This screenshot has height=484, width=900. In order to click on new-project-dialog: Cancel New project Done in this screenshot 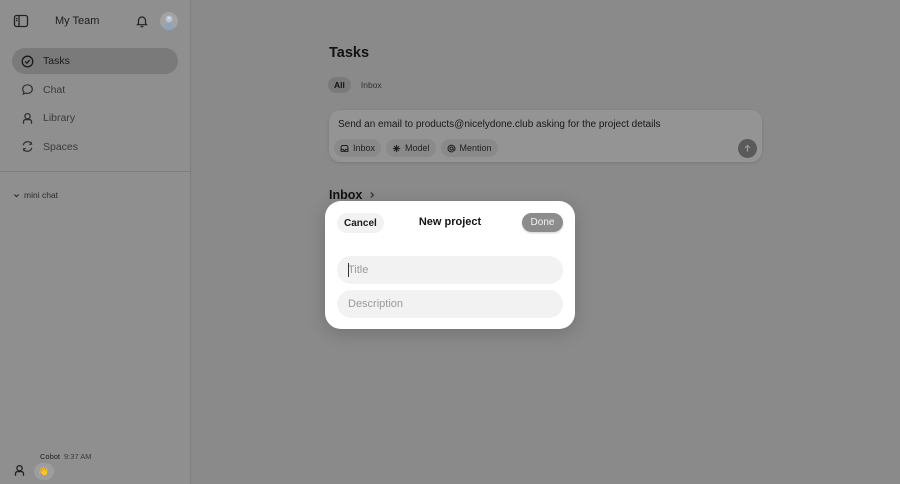, I will do `click(450, 265)`.